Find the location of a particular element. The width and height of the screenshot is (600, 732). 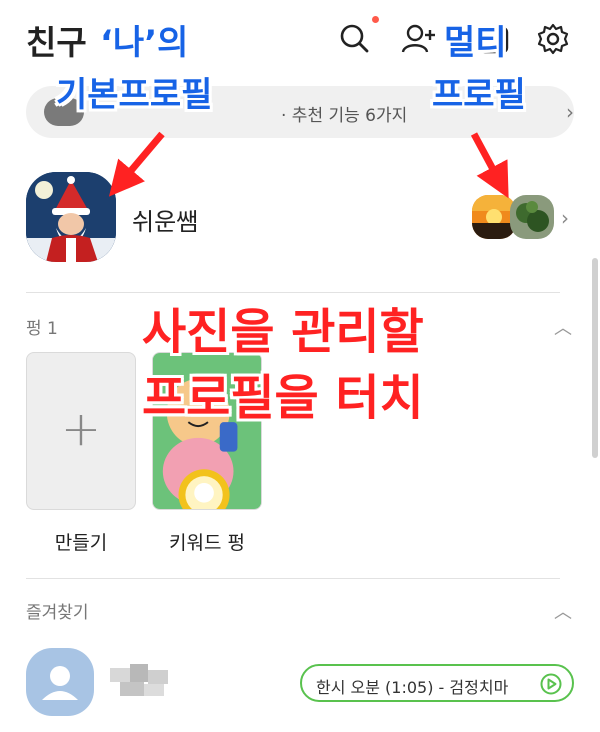

favorites-section-label: 즐겨찾기 is located at coordinates (57, 613).